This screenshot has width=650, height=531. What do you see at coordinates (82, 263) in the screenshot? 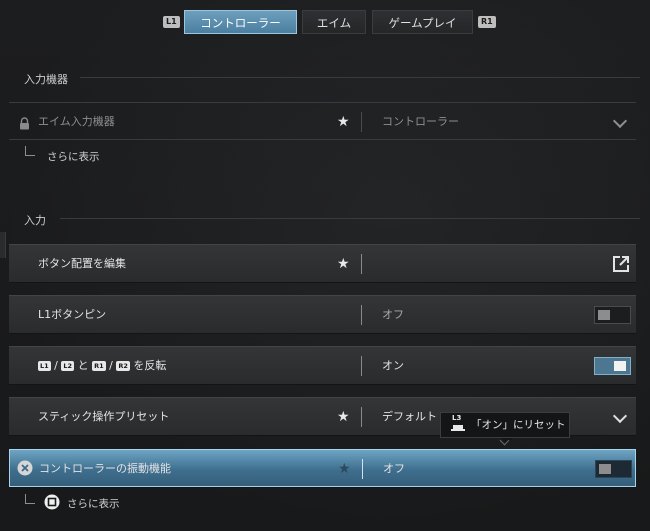
I see `setting-label: ボタン配置を編集` at bounding box center [82, 263].